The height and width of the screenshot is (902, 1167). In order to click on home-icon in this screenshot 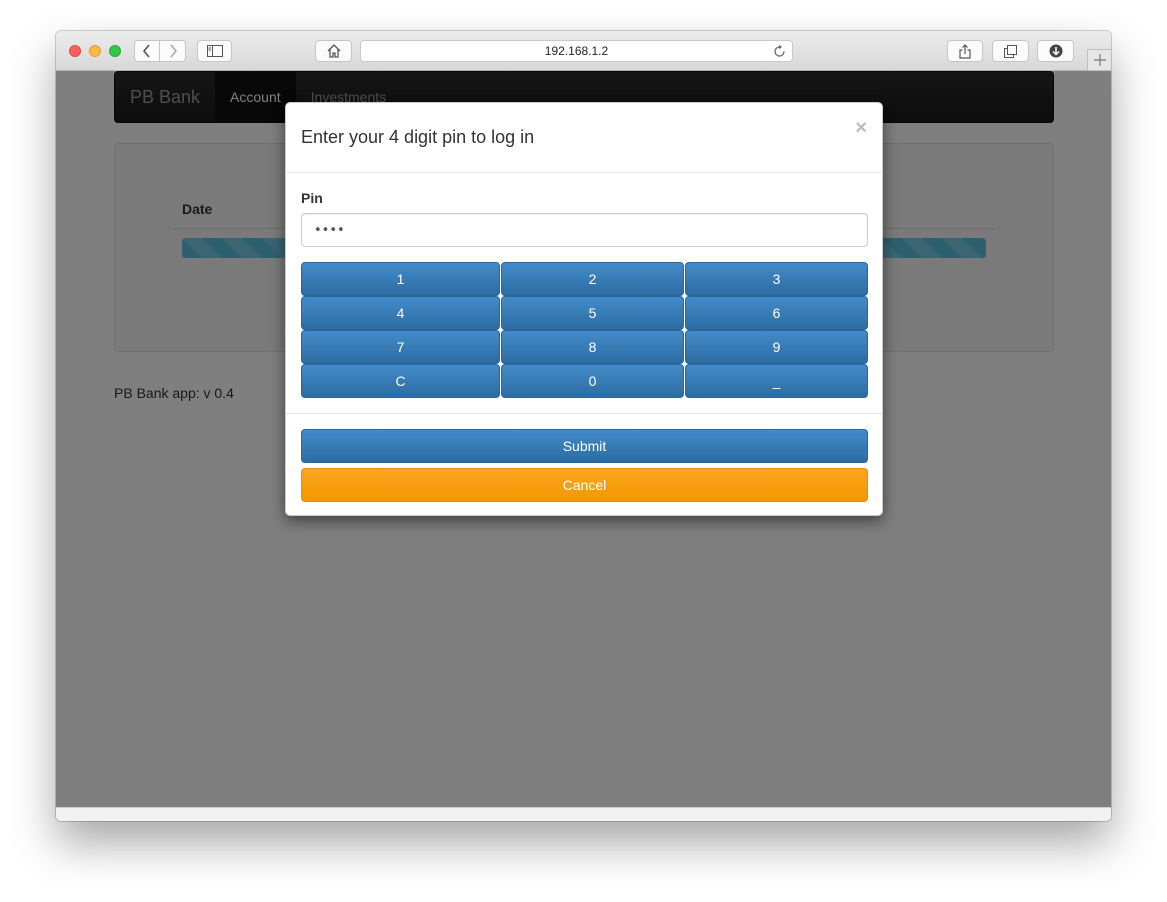, I will do `click(333, 51)`.